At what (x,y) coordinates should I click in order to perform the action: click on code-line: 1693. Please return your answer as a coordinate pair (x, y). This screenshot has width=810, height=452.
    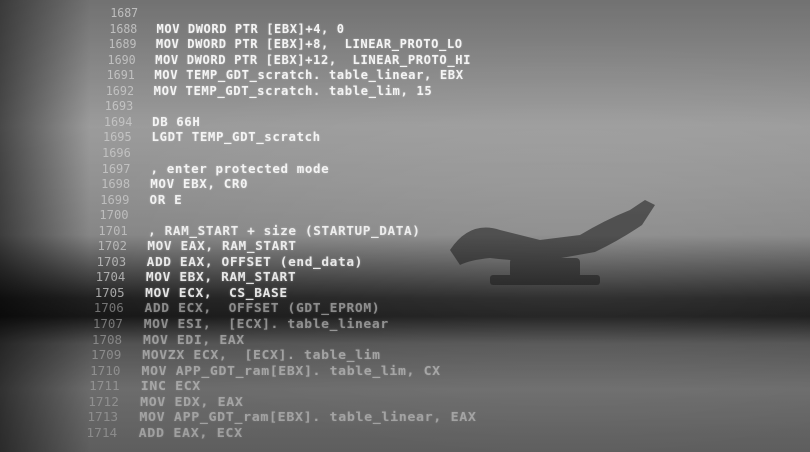
    Looking at the image, I should click on (119, 105).